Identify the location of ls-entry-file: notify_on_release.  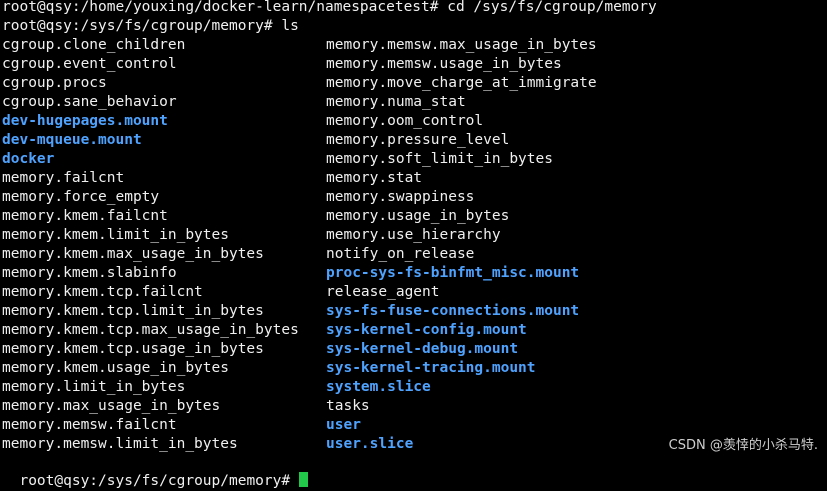
(400, 254).